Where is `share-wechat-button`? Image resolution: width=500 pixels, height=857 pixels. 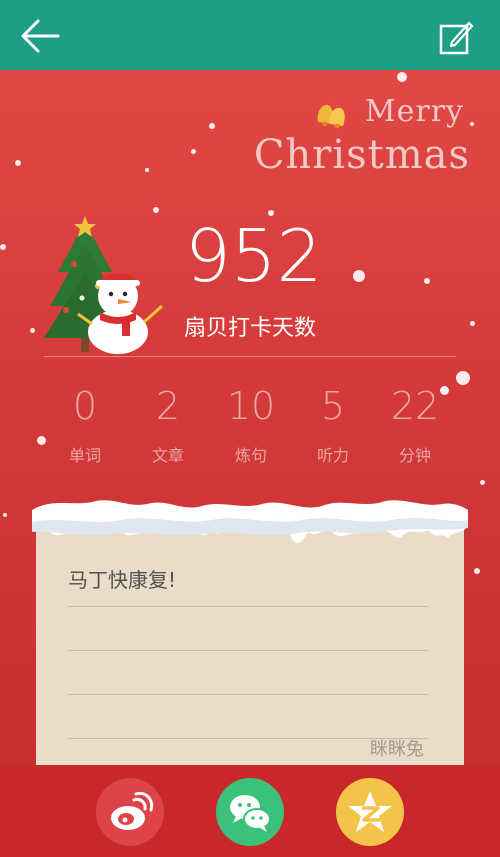
share-wechat-button is located at coordinates (250, 812).